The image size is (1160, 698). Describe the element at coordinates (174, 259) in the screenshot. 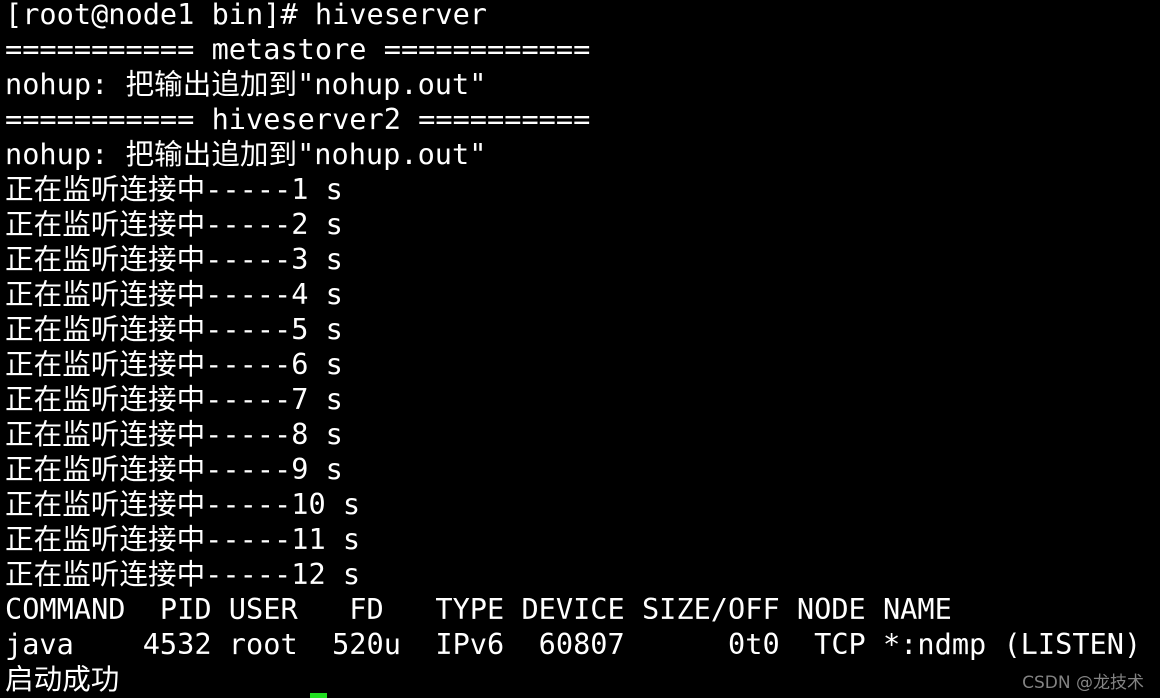

I see `listening-line: 正在监听连接中-----3 s` at that location.